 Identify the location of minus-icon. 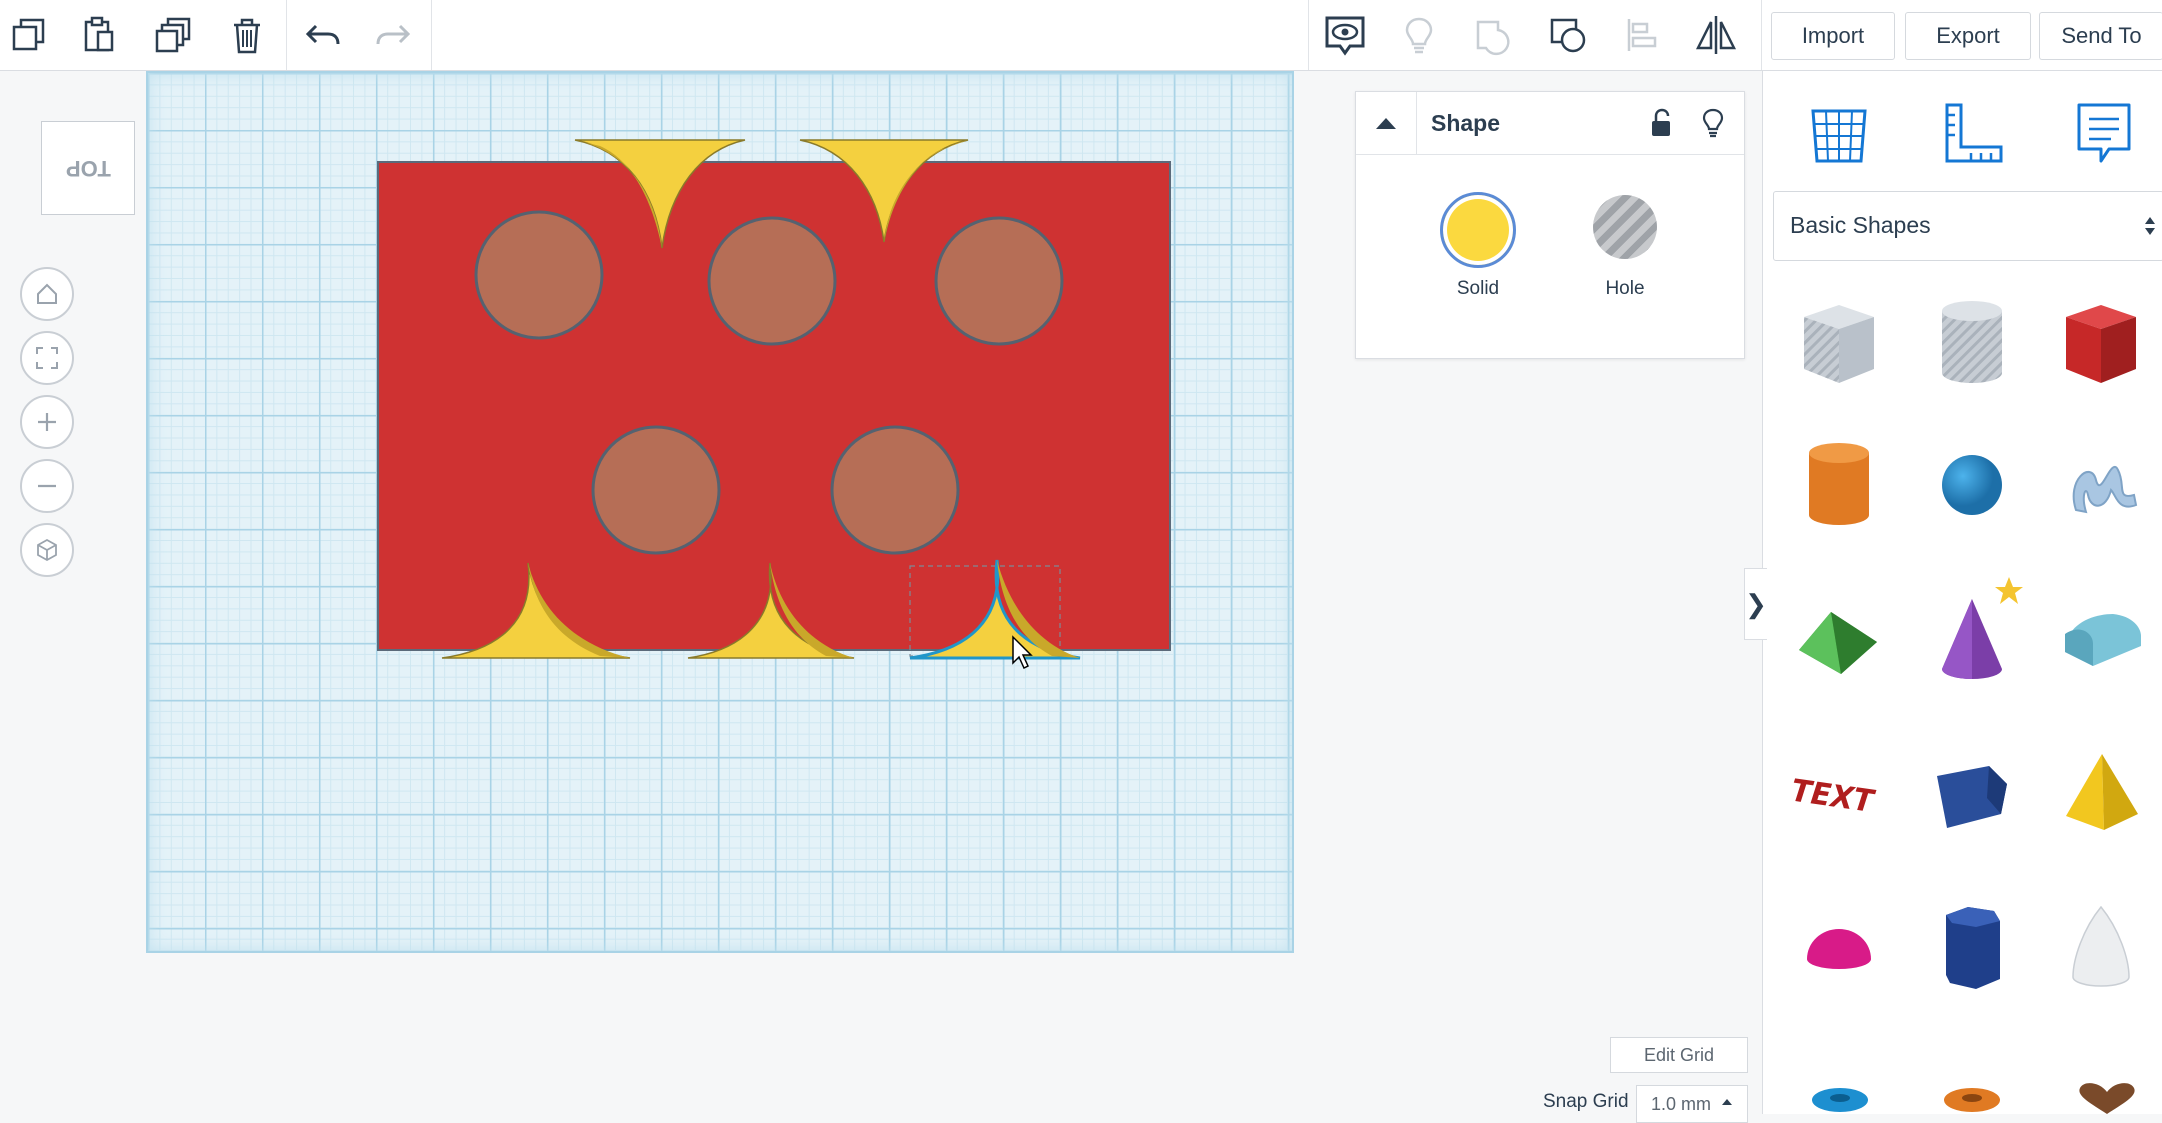
(47, 486).